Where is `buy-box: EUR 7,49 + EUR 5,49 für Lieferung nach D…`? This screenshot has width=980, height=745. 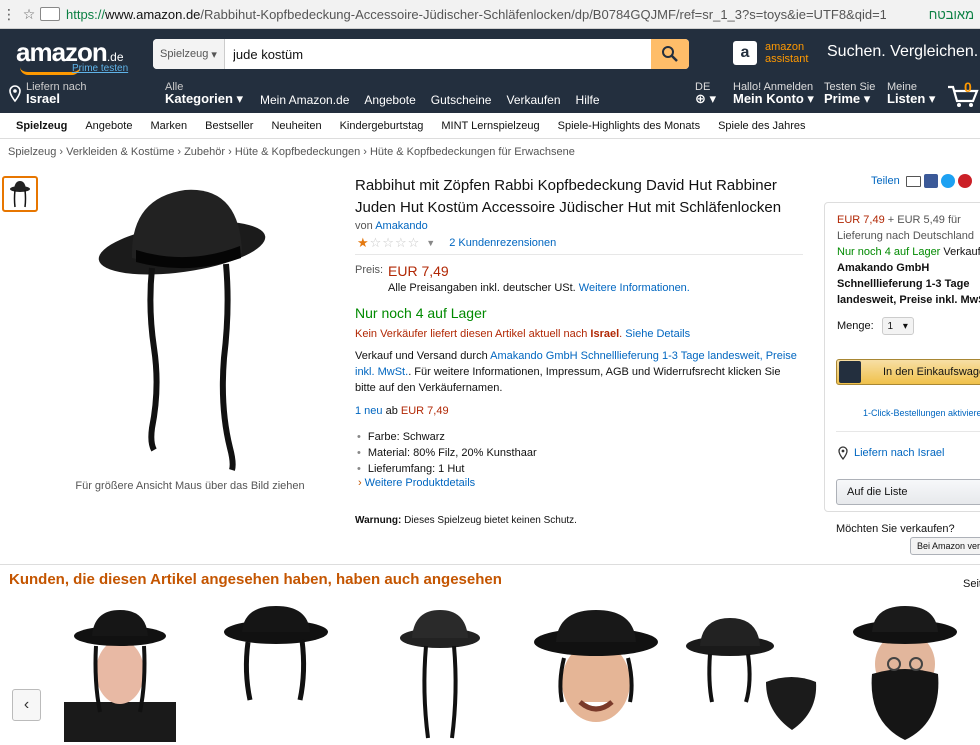 buy-box: EUR 7,49 + EUR 5,49 für Lieferung nach D… is located at coordinates (902, 357).